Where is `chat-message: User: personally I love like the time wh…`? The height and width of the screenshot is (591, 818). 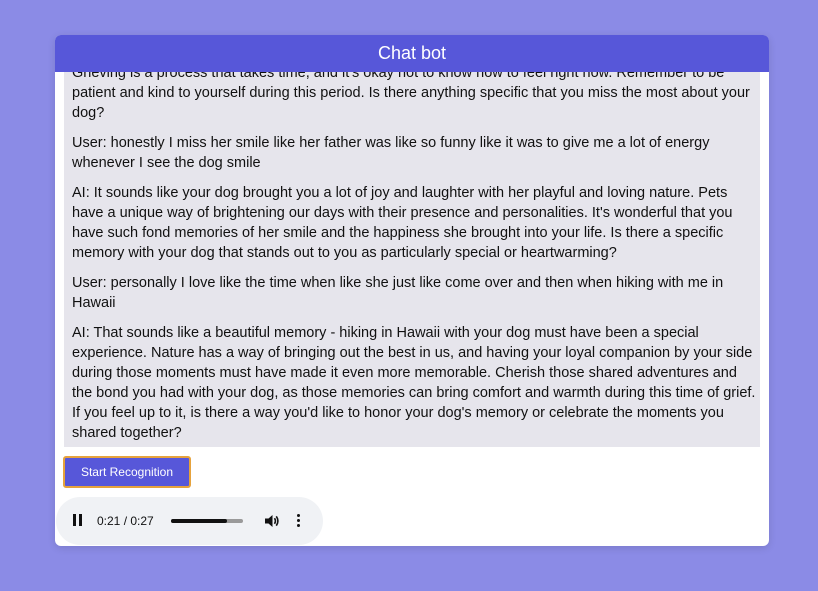
chat-message: User: personally I love like the time wh… is located at coordinates (398, 293).